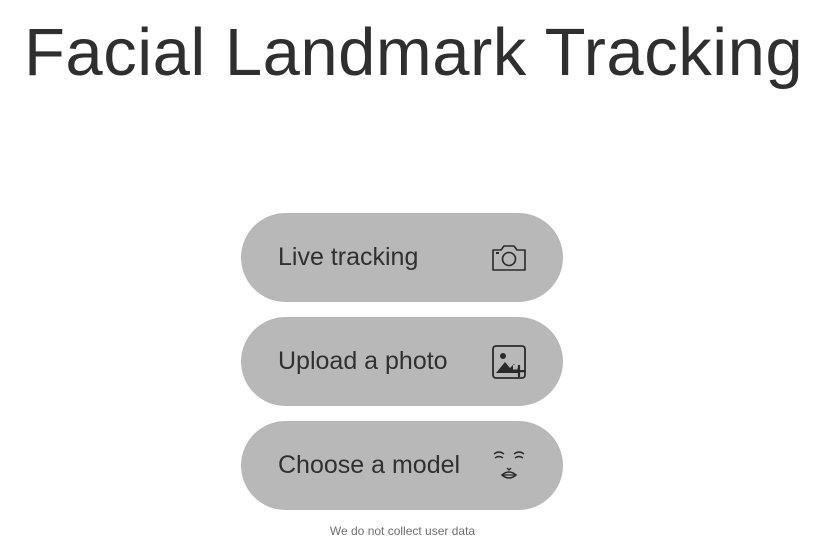 The image size is (822, 551). I want to click on page-title: Facial Landmark Tracking, so click(414, 52).